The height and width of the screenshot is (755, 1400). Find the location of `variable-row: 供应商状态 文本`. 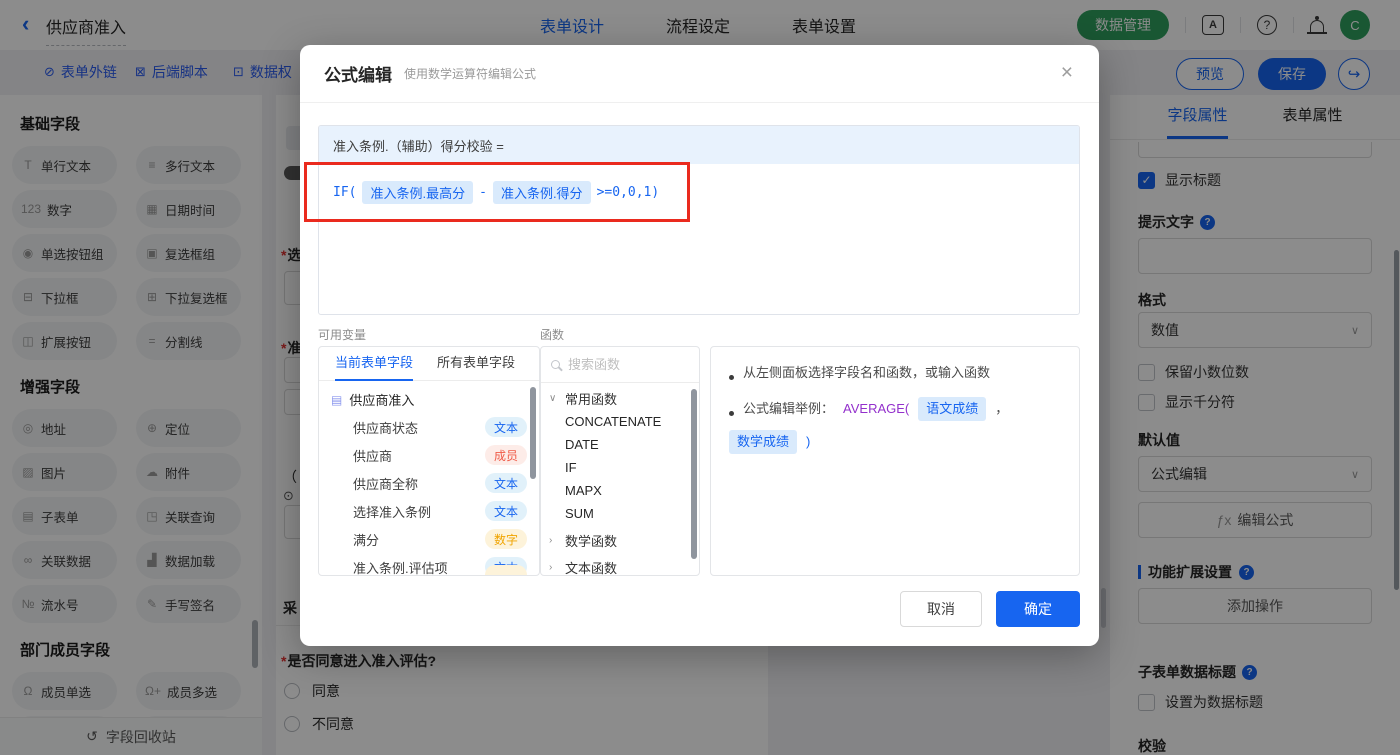

variable-row: 供应商状态 文本 is located at coordinates (429, 427).